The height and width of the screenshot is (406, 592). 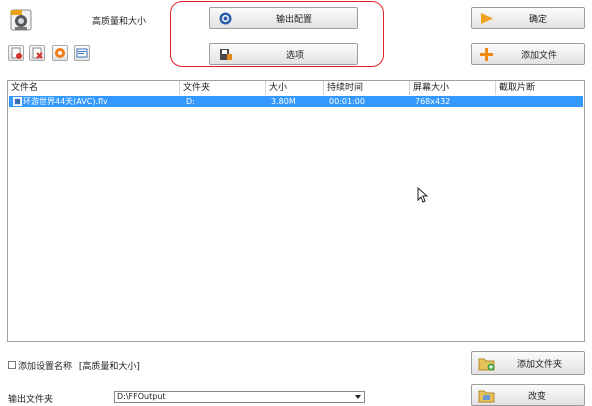 I want to click on folder-icon, so click(x=487, y=397).